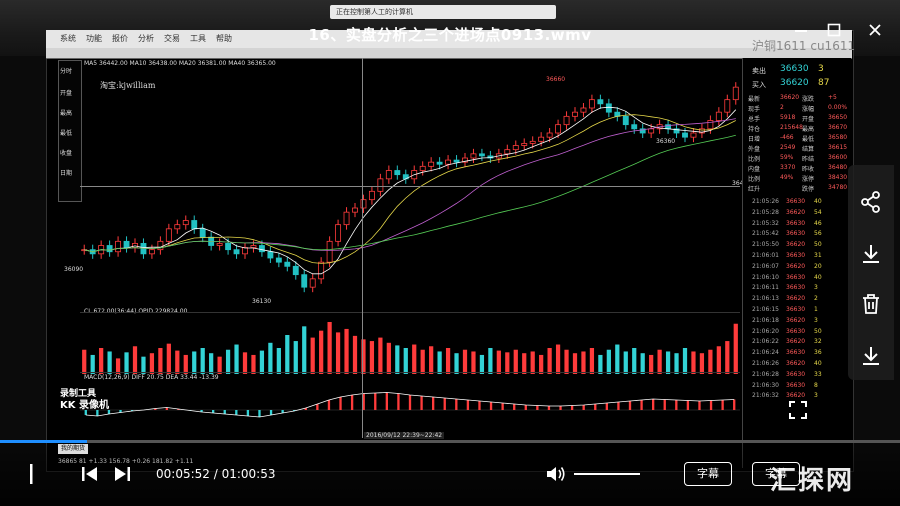 The height and width of the screenshot is (506, 900). I want to click on volume-chart, so click(410, 345).